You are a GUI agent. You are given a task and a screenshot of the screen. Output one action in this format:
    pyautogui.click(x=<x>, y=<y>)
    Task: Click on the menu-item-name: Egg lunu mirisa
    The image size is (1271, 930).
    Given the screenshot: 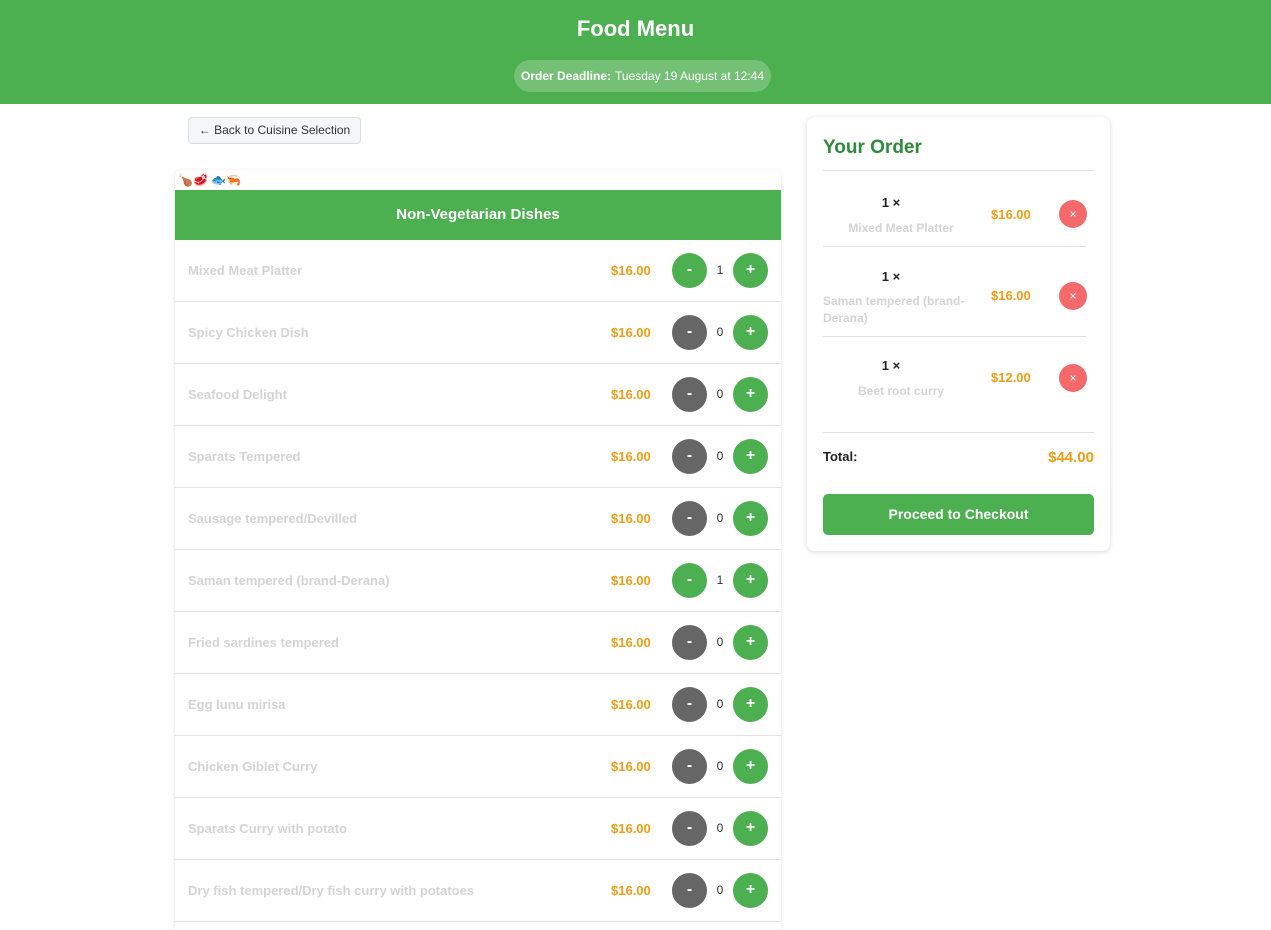 What is the action you would take?
    pyautogui.click(x=237, y=704)
    